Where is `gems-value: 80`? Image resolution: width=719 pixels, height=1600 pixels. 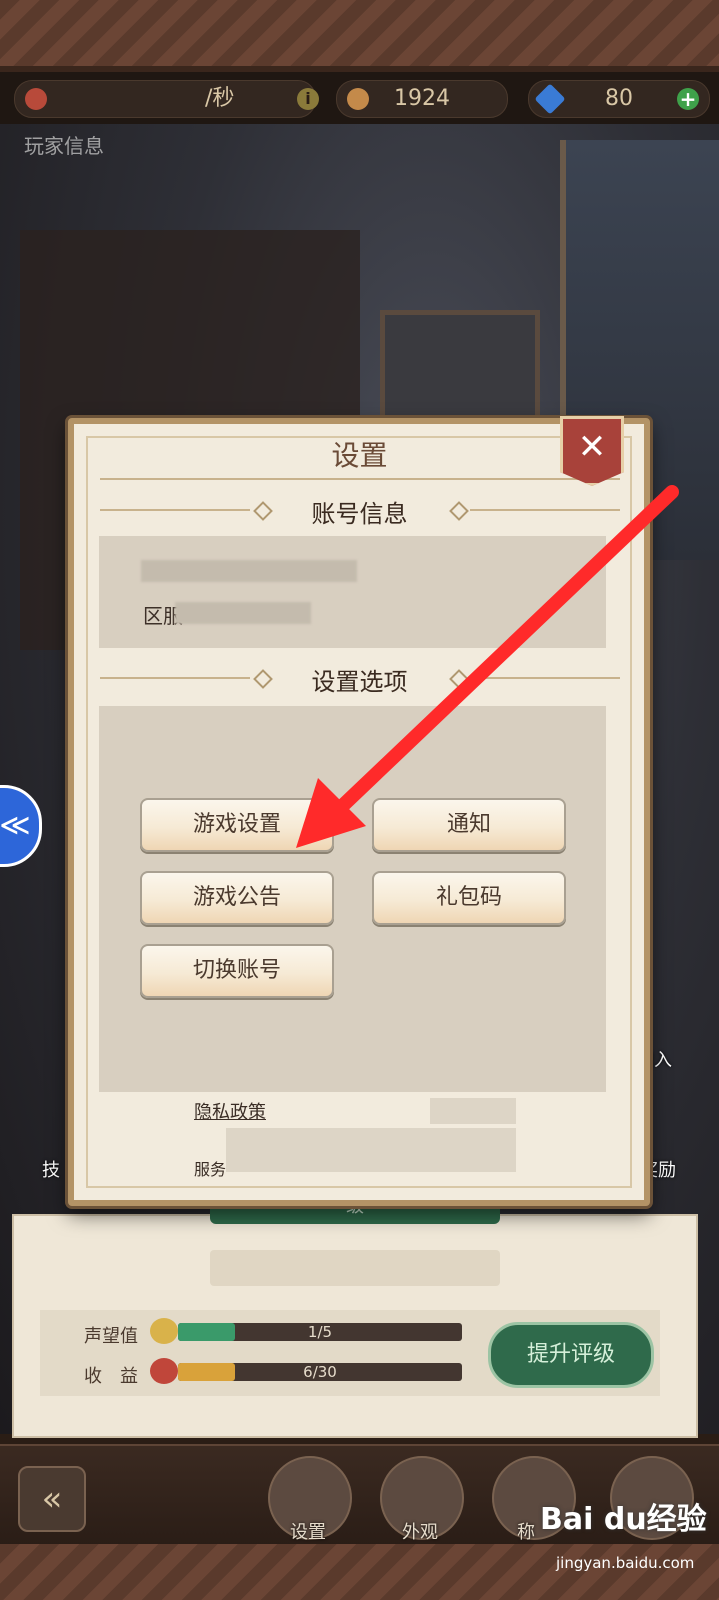
gems-value: 80 is located at coordinates (619, 98).